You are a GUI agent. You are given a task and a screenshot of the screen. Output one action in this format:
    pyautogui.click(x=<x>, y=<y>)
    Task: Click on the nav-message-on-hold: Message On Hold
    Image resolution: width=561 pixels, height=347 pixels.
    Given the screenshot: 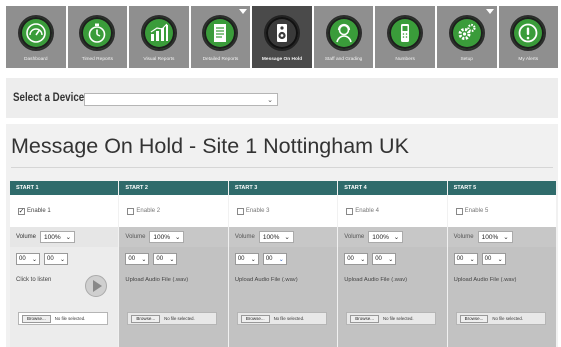 What is the action you would take?
    pyautogui.click(x=282, y=37)
    